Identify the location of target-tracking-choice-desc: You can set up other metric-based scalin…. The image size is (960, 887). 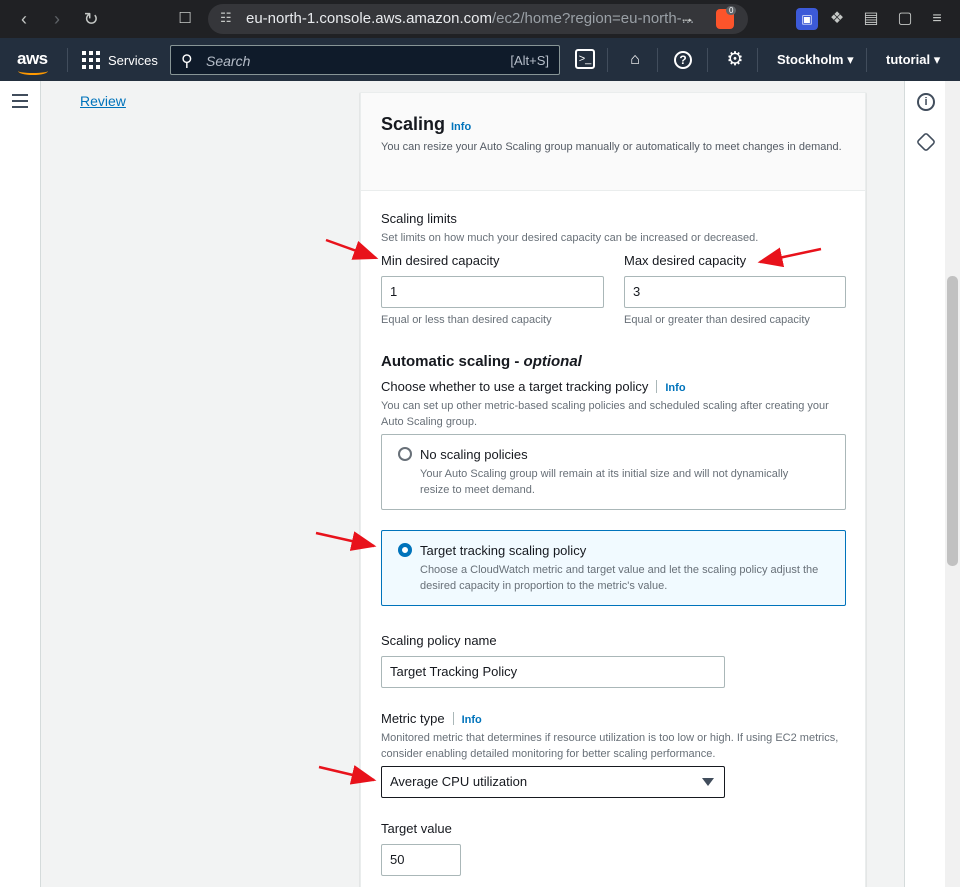
(605, 414).